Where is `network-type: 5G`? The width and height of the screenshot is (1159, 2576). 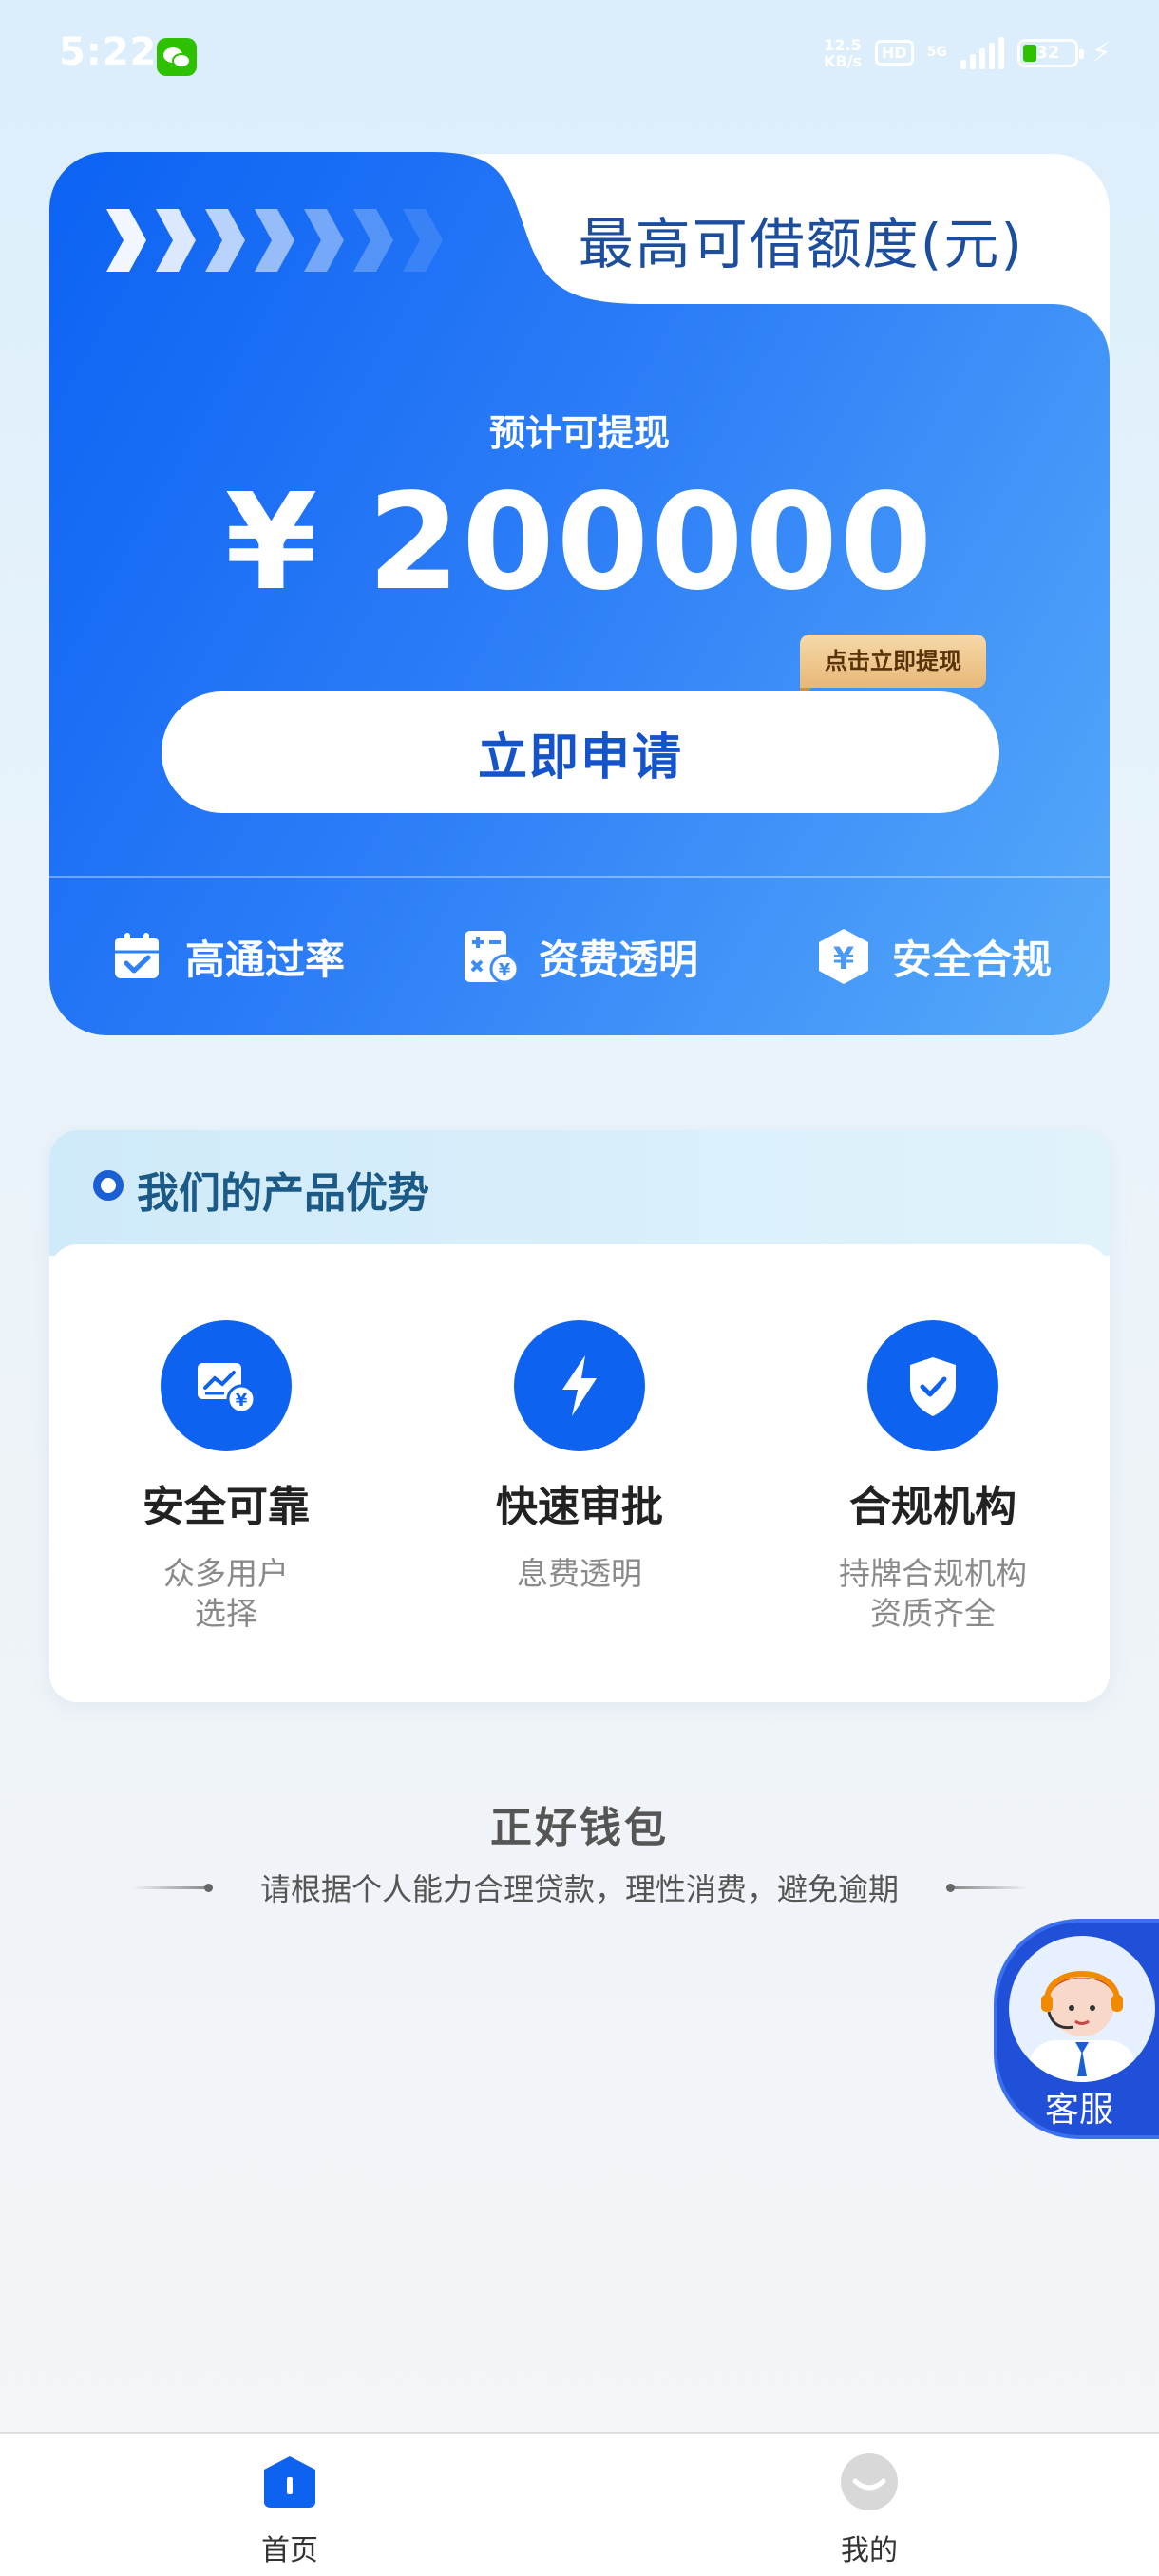
network-type: 5G is located at coordinates (936, 52).